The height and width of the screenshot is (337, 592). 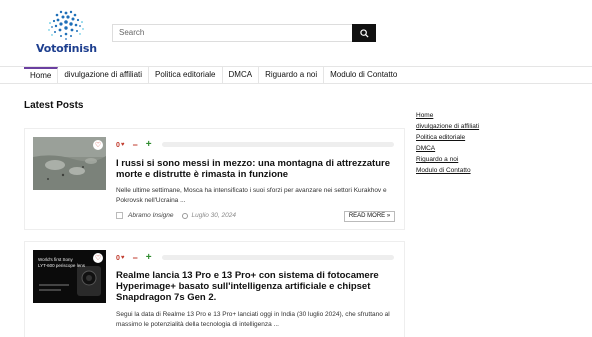 What do you see at coordinates (213, 215) in the screenshot?
I see `post-date: Luglio 30, 2024` at bounding box center [213, 215].